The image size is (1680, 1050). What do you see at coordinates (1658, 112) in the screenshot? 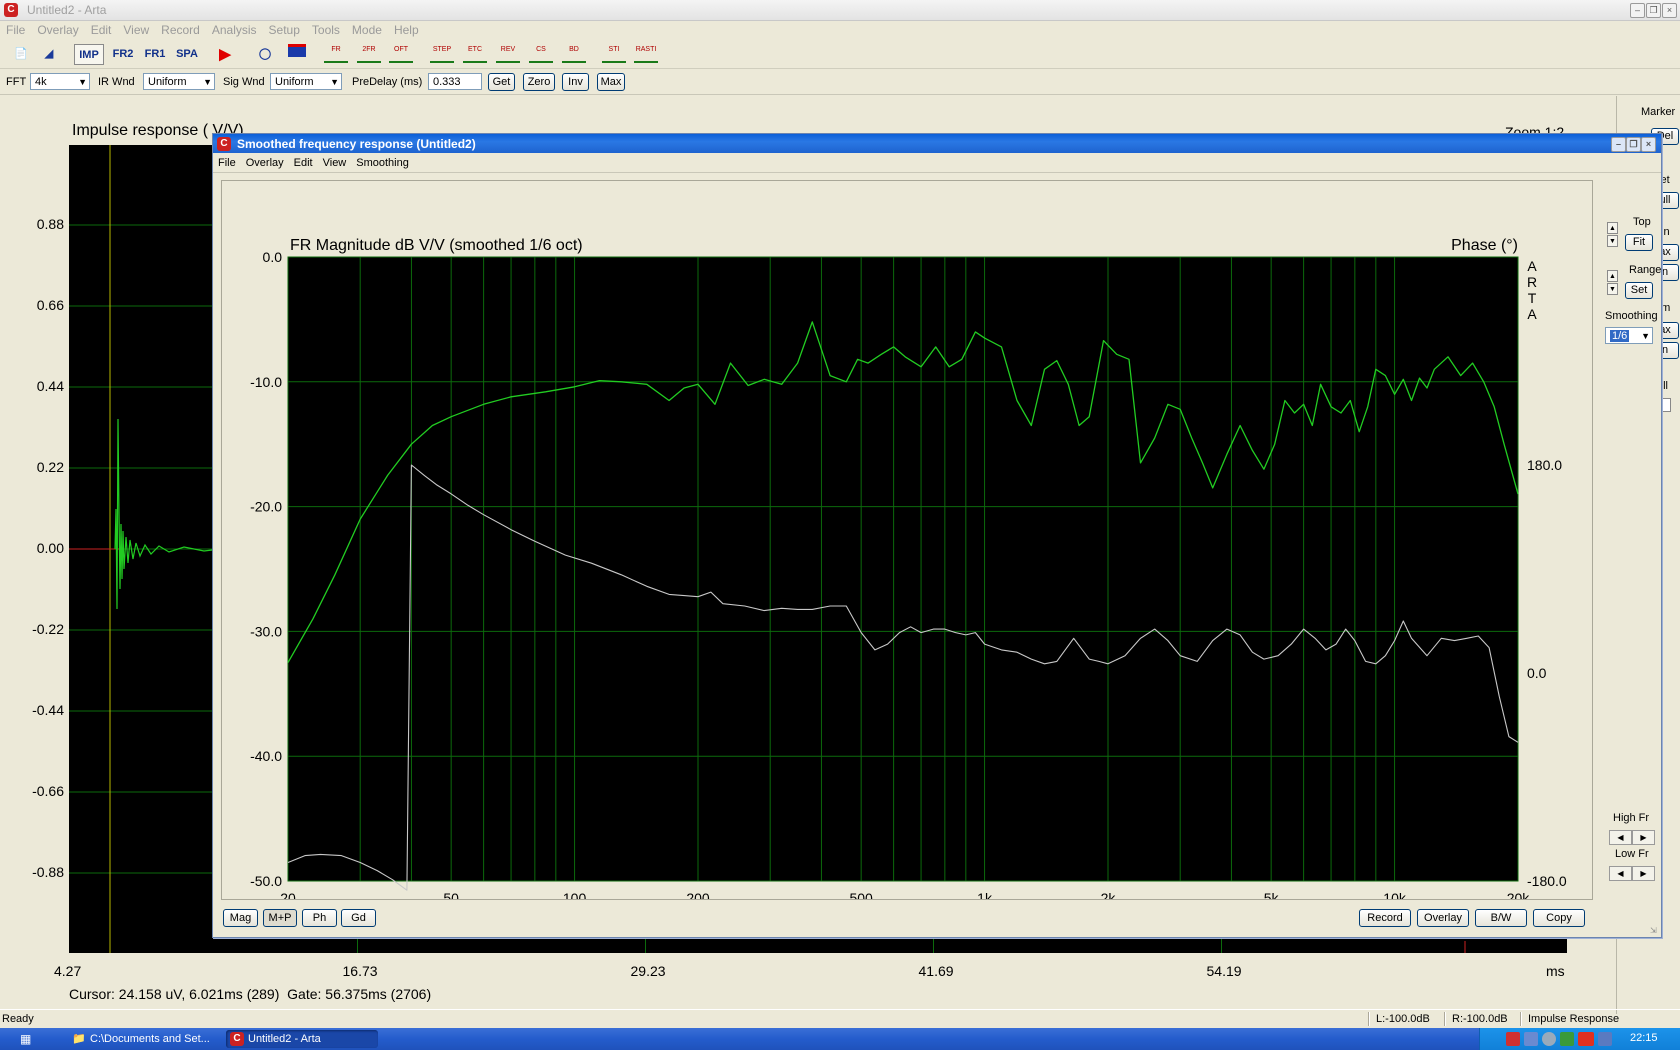
I see `marker-label: Marker` at bounding box center [1658, 112].